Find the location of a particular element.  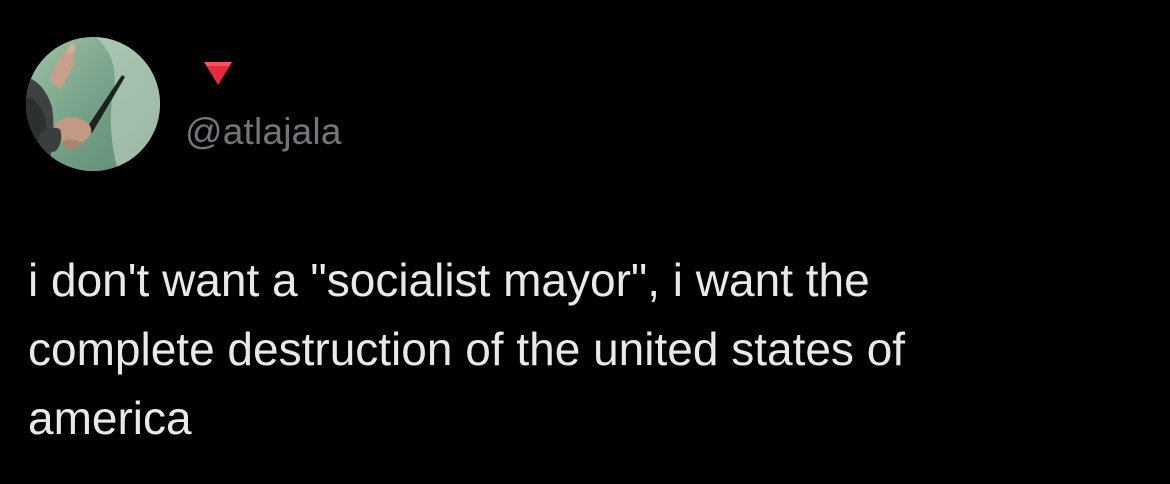

red-down-triangle-icon is located at coordinates (218, 73).